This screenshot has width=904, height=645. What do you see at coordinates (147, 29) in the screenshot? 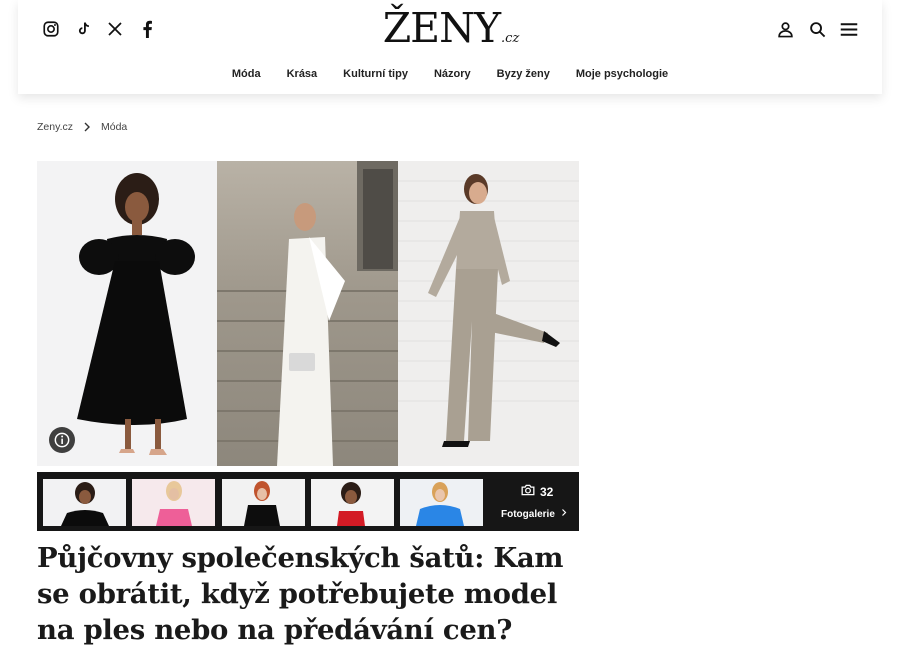
I see `facebook-icon` at bounding box center [147, 29].